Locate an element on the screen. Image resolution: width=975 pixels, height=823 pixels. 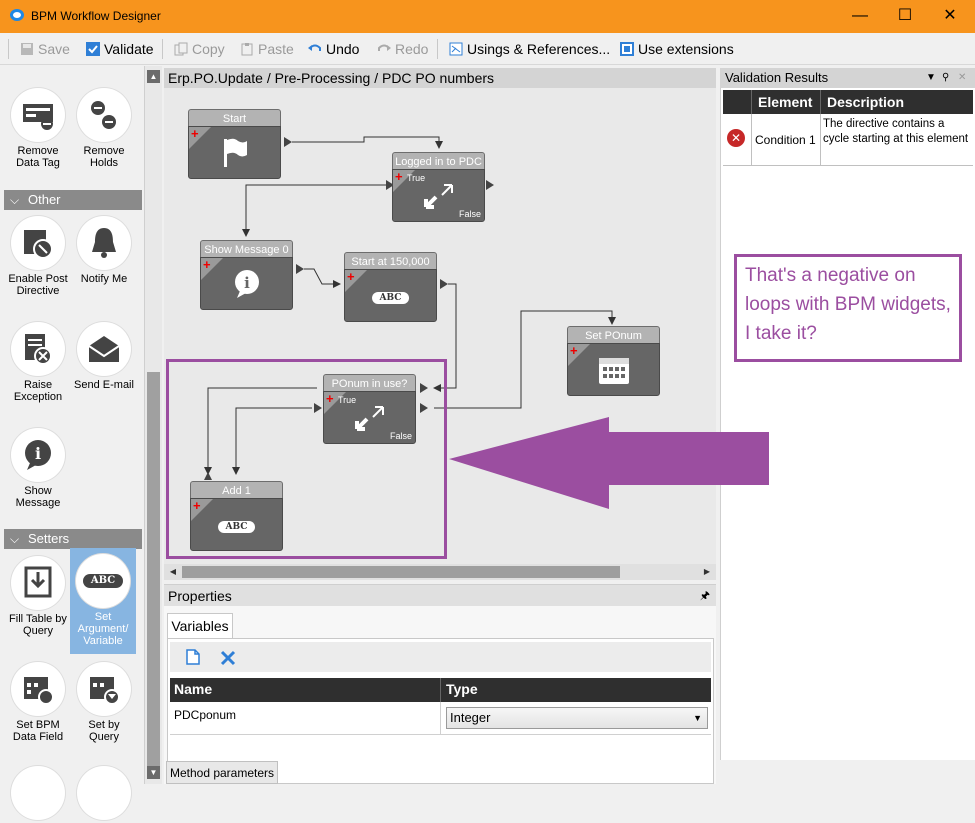
tab-variables: Variables is located at coordinates (200, 626).